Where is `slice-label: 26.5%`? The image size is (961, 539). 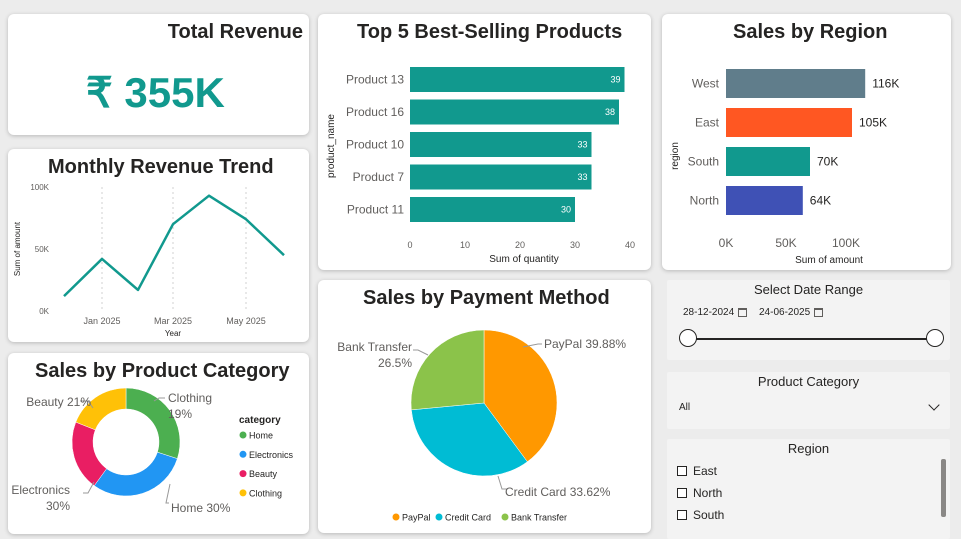
slice-label: 26.5% is located at coordinates (395, 363).